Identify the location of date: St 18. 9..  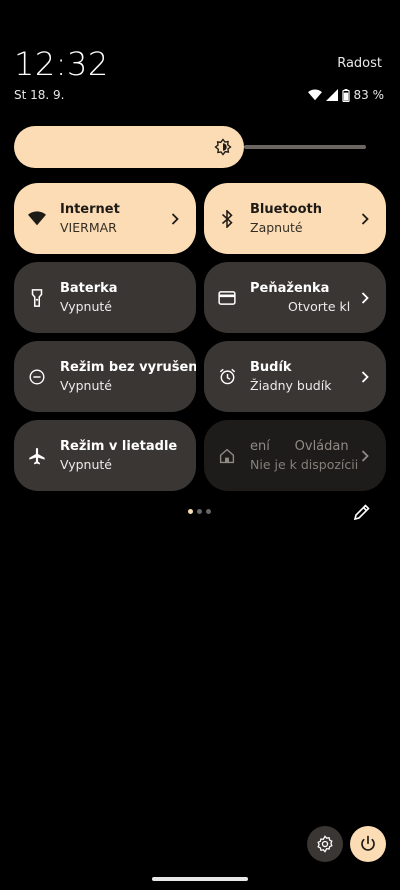
(39, 95).